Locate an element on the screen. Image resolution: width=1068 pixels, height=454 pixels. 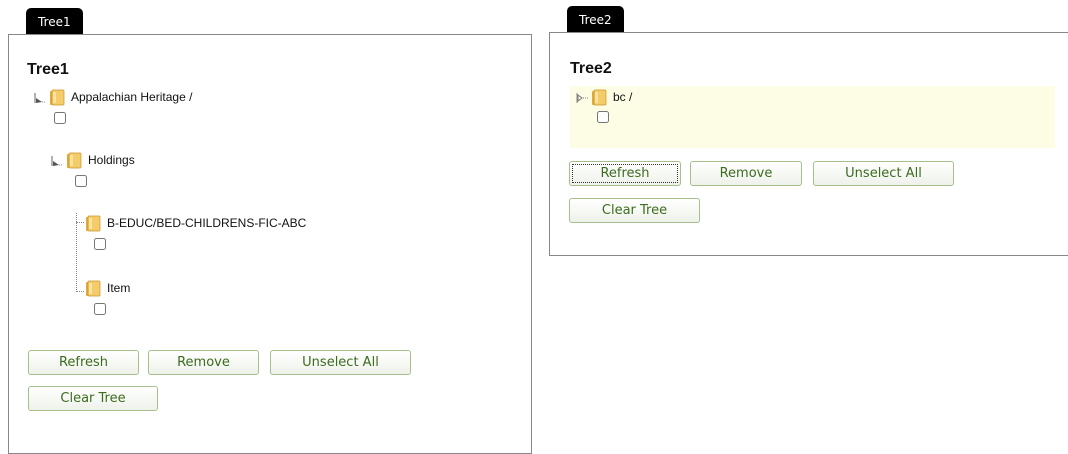
tab-tree1: Tree1 is located at coordinates (54, 21).